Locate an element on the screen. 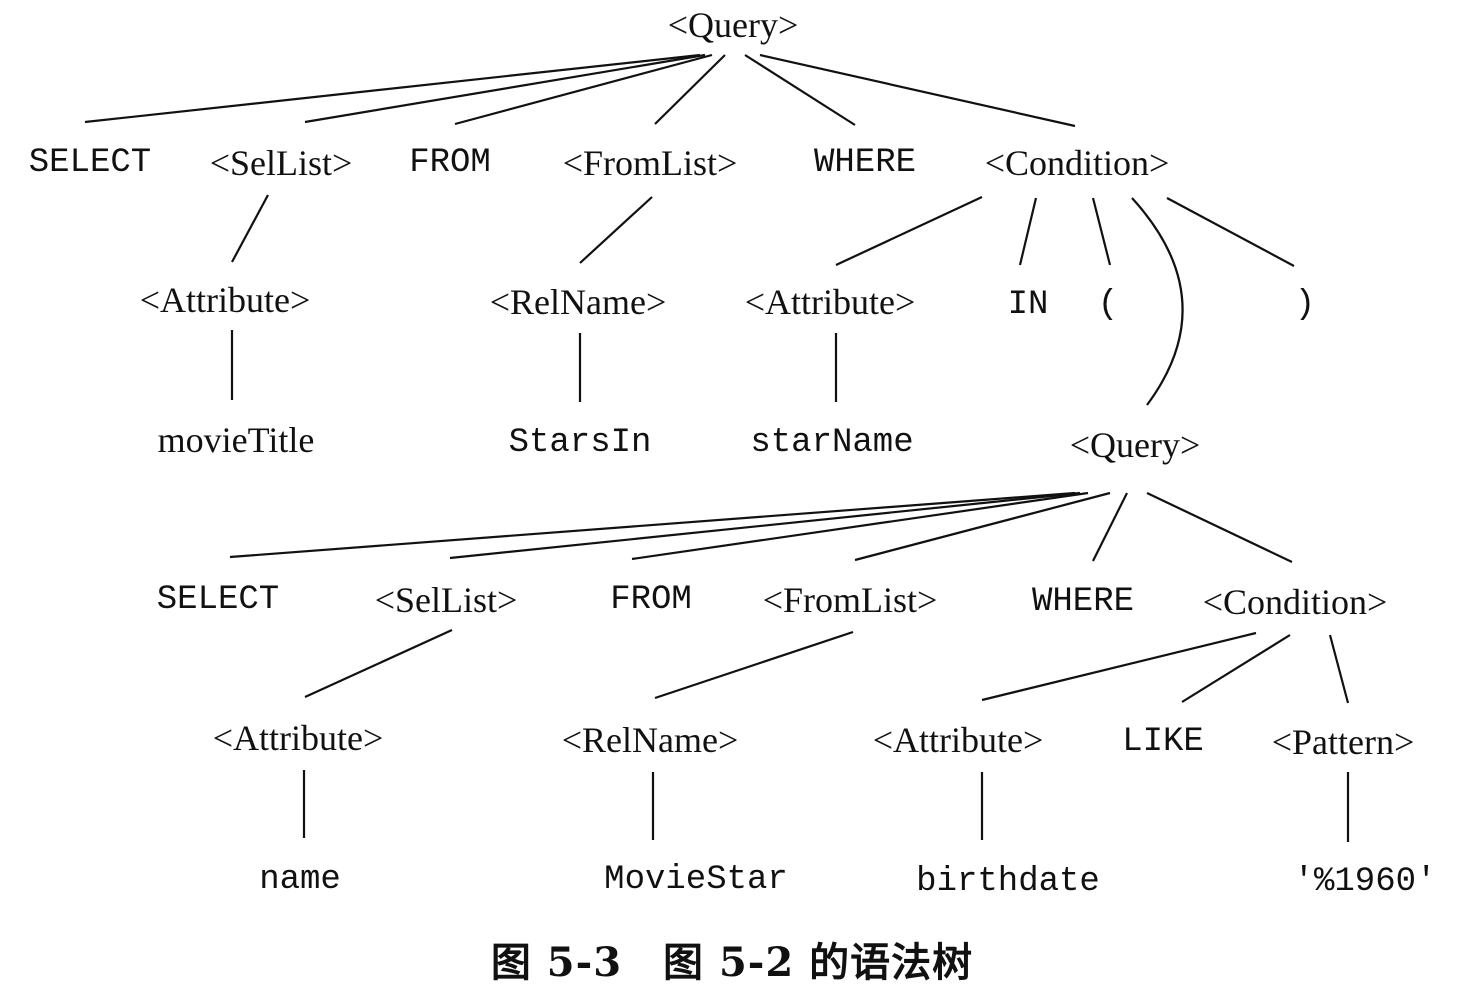  tree-edge-q1-where1 is located at coordinates (800, 90).